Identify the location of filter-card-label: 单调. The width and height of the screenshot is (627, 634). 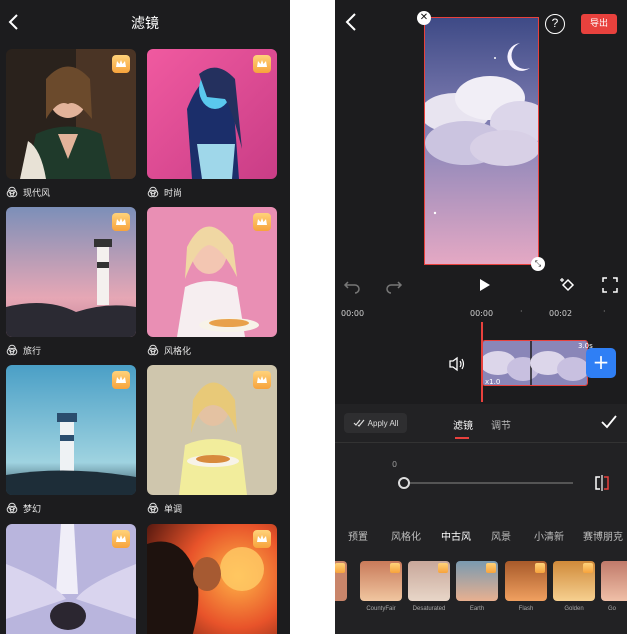
(164, 508).